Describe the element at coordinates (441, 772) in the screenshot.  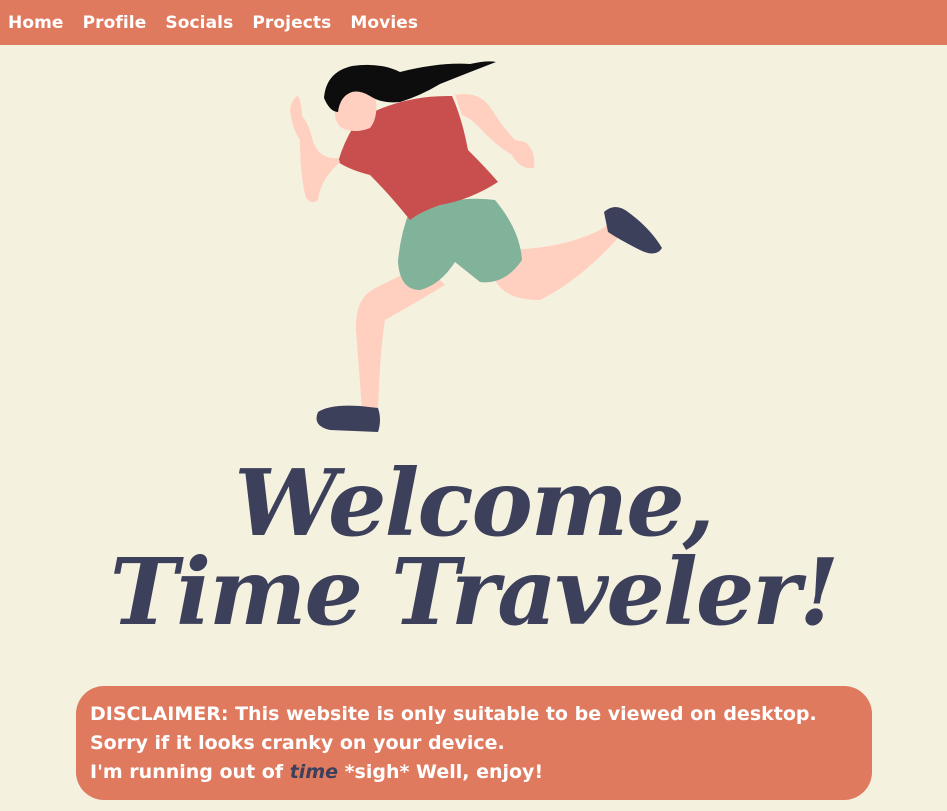
I see `disclaimer-line3-after: *sigh* Well, enjoy!` at that location.